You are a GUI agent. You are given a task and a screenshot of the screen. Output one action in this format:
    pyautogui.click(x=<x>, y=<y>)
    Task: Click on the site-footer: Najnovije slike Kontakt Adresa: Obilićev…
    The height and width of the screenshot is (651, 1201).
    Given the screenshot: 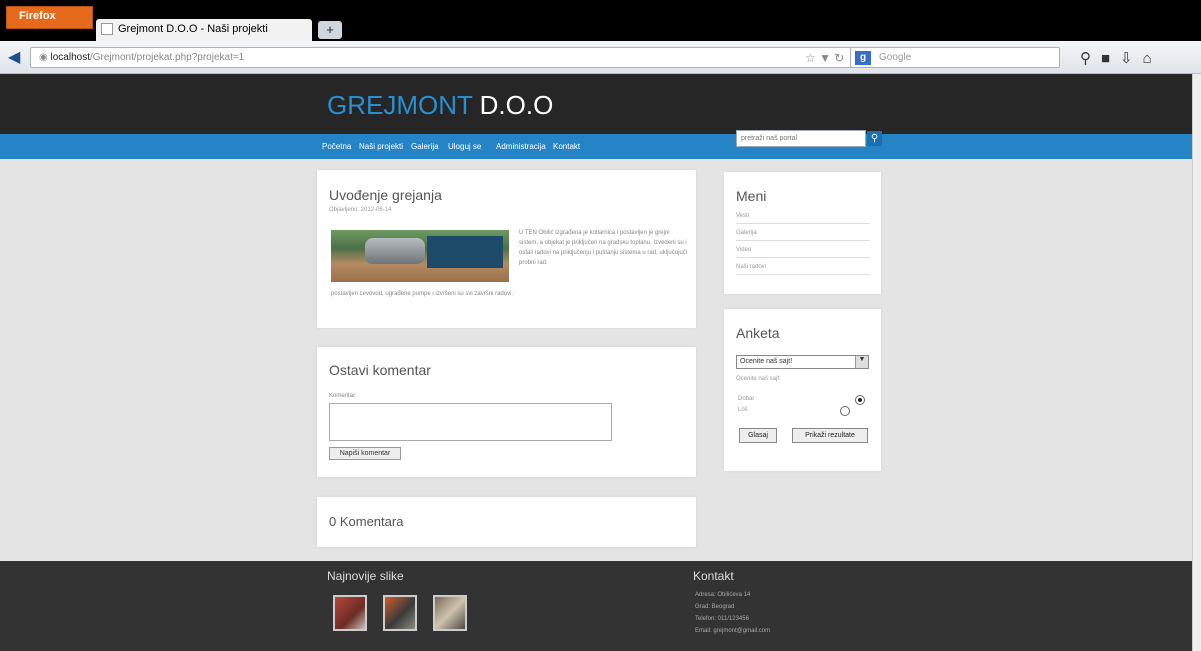 What is the action you would take?
    pyautogui.click(x=596, y=606)
    